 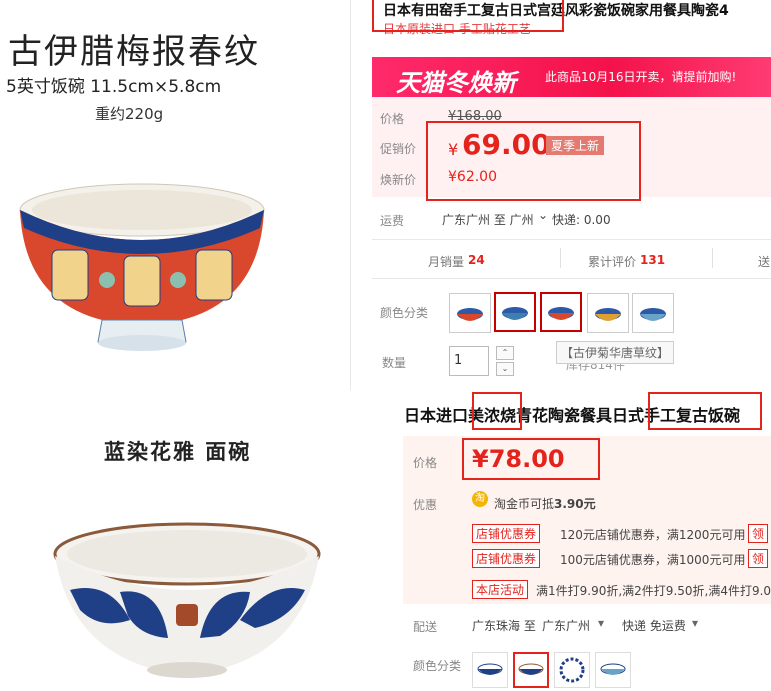 What do you see at coordinates (531, 459) in the screenshot?
I see `highlight-box-price-bottom` at bounding box center [531, 459].